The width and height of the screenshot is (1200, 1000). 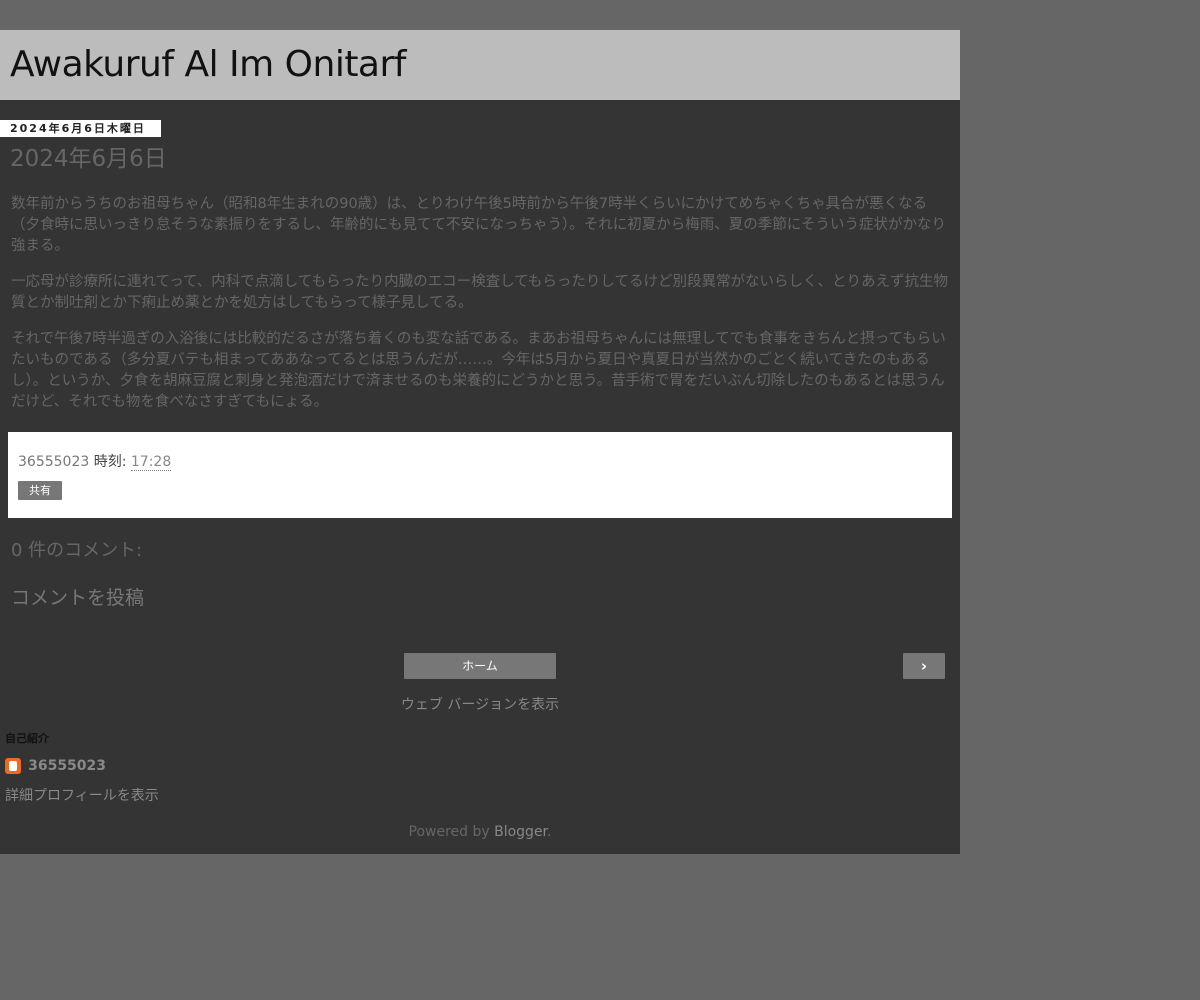 I want to click on post-byline: 36555023 時刻: 17:28, so click(x=95, y=461).